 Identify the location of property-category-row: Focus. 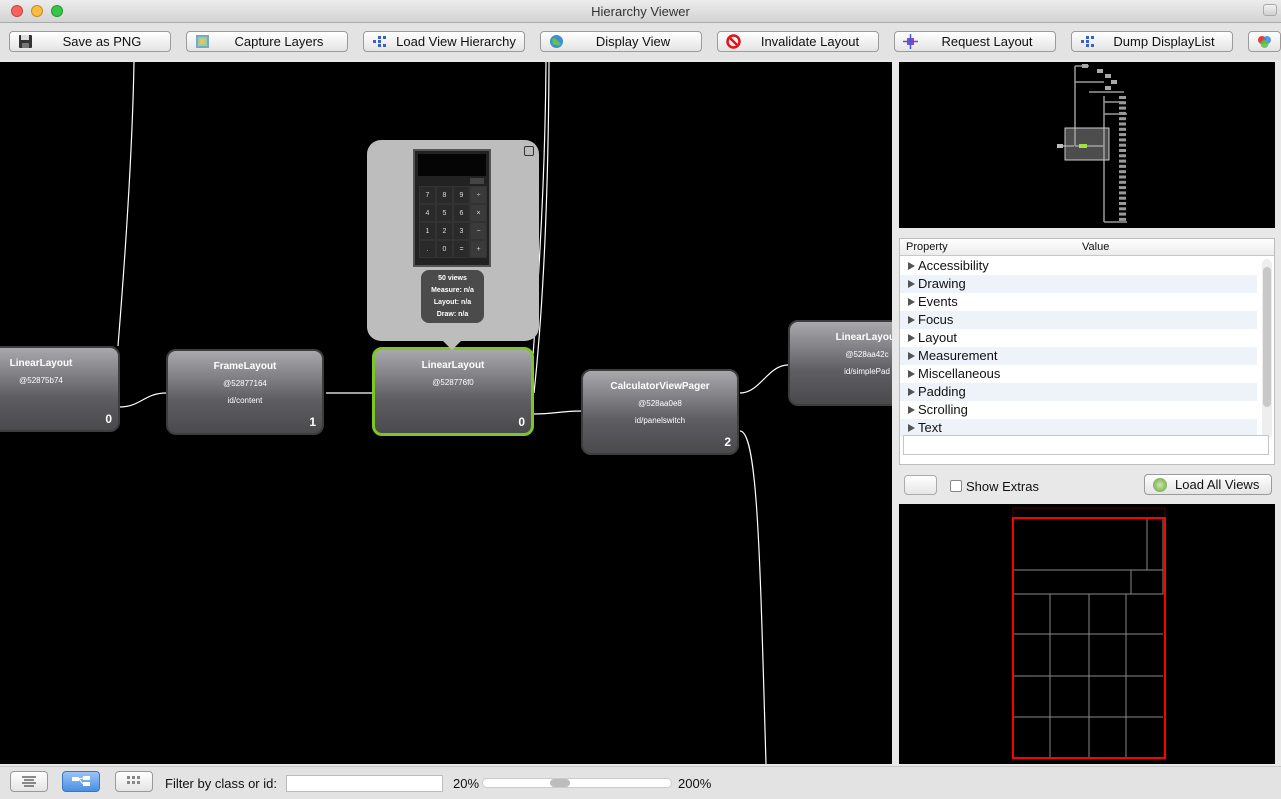
(1078, 320).